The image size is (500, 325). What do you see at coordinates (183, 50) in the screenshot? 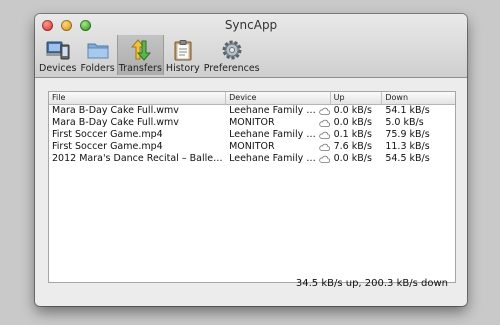
I see `history-icon` at bounding box center [183, 50].